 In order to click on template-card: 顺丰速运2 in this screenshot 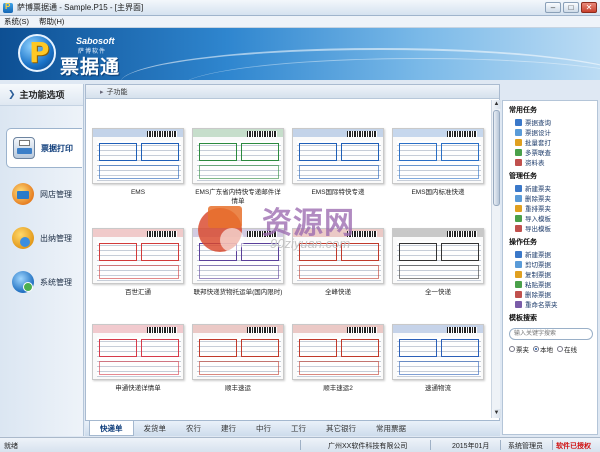, I will do `click(338, 358)`.